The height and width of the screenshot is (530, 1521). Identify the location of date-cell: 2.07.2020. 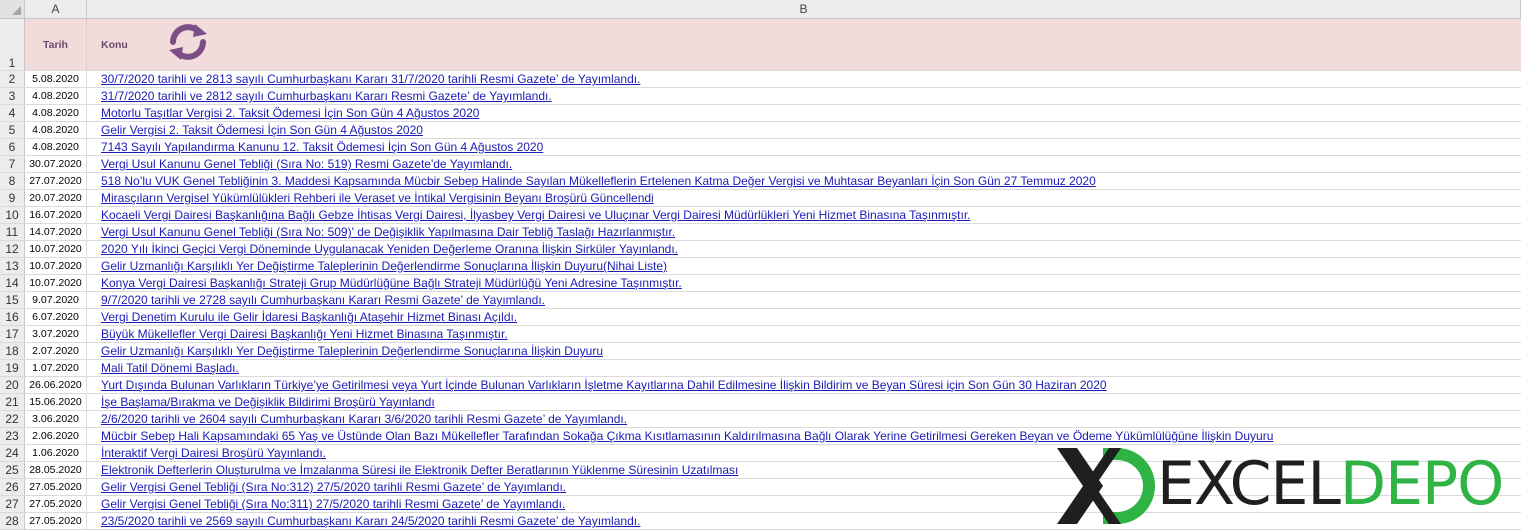
(56, 351).